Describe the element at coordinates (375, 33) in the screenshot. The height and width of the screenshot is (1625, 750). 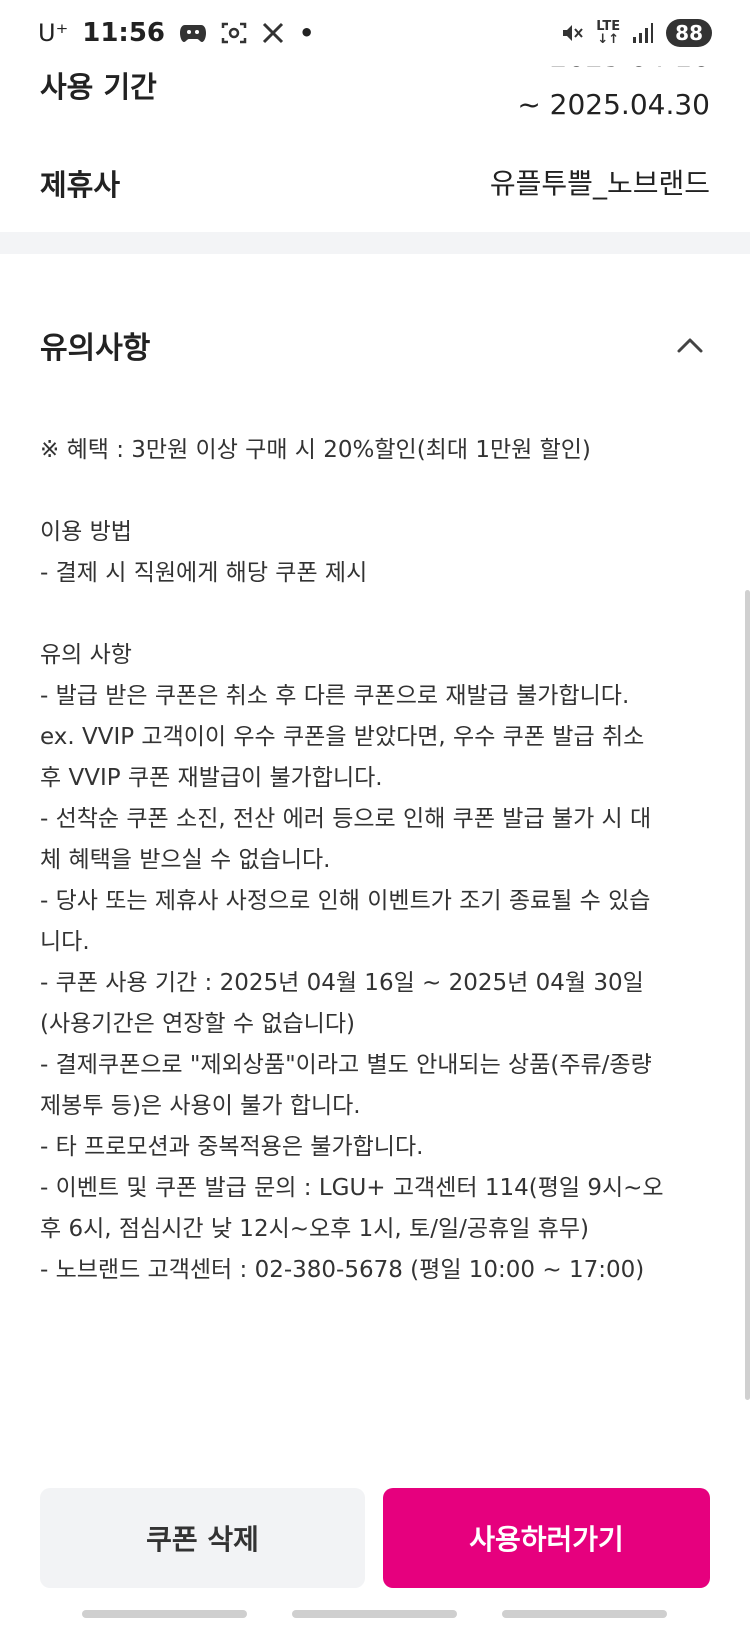
I see `status-bar: U⁺ 11:56 • LTE ↓↑ 88` at that location.